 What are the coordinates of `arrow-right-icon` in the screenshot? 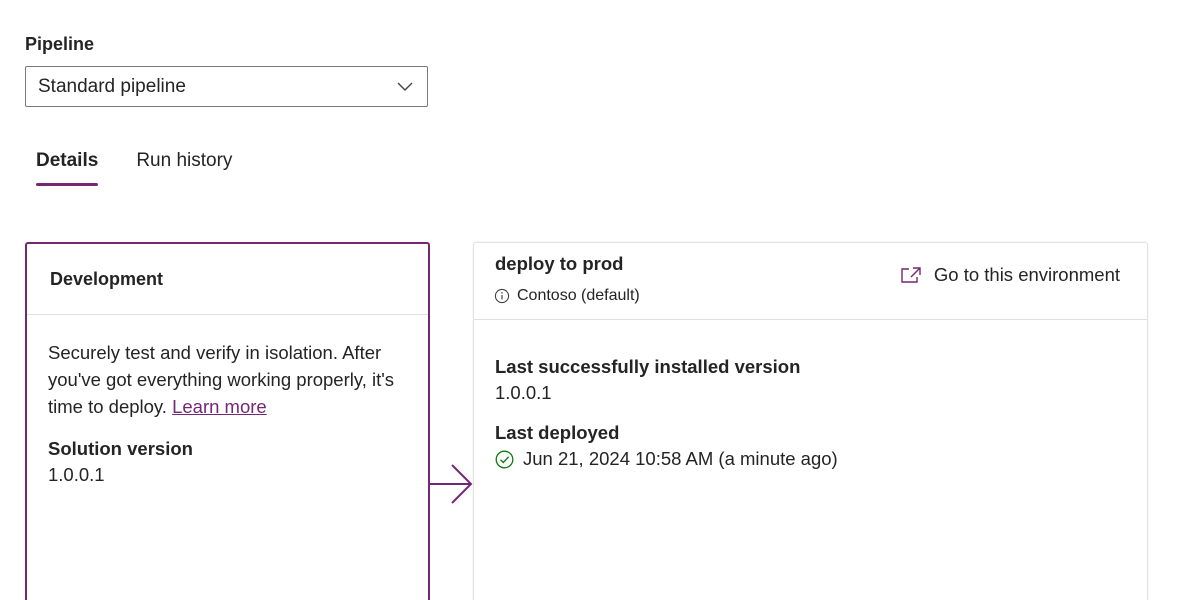 It's located at (451, 486).